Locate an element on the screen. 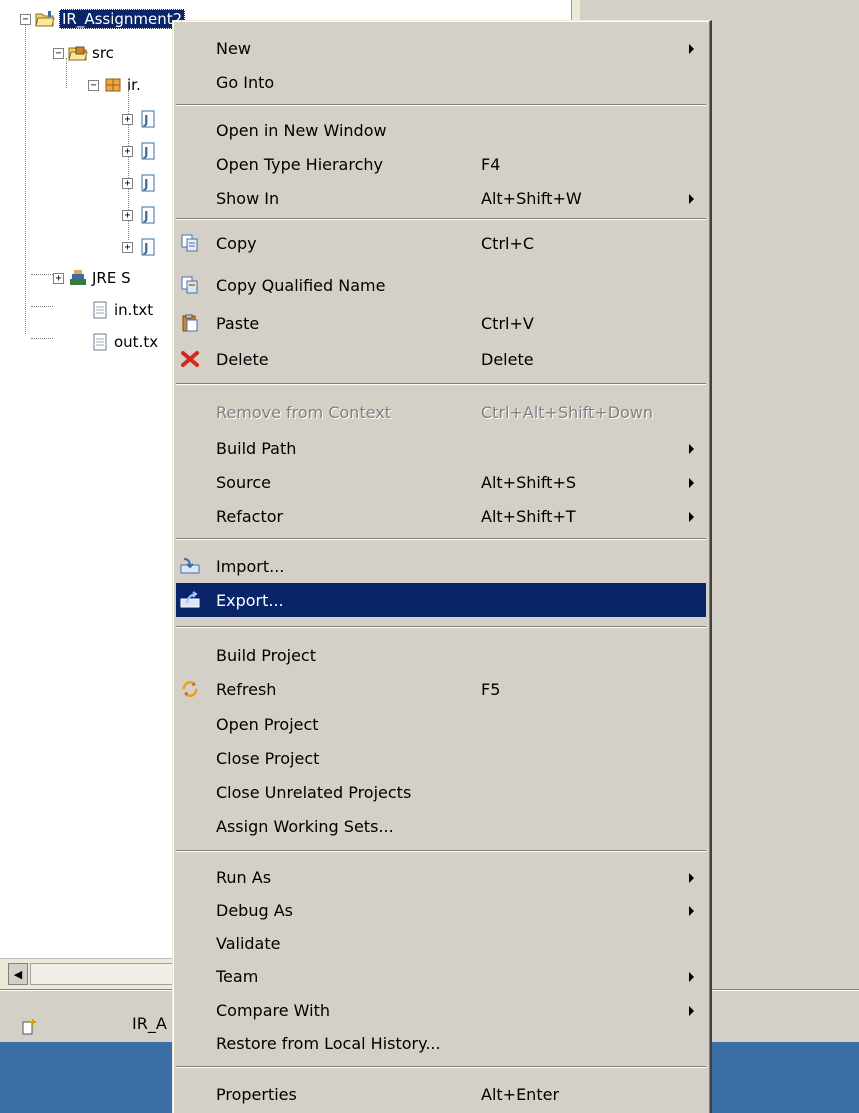 The image size is (859, 1113). menu-item-debug-as: Debug As is located at coordinates (441, 910).